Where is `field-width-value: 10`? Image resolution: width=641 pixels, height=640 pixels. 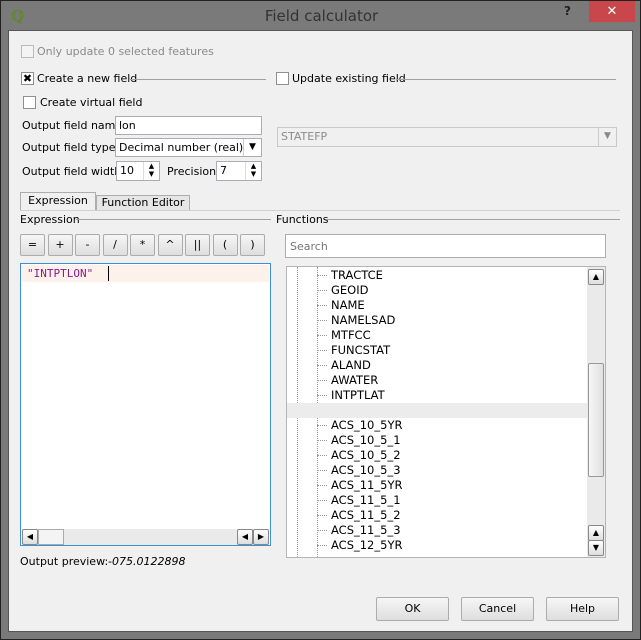
field-width-value: 10 is located at coordinates (127, 170).